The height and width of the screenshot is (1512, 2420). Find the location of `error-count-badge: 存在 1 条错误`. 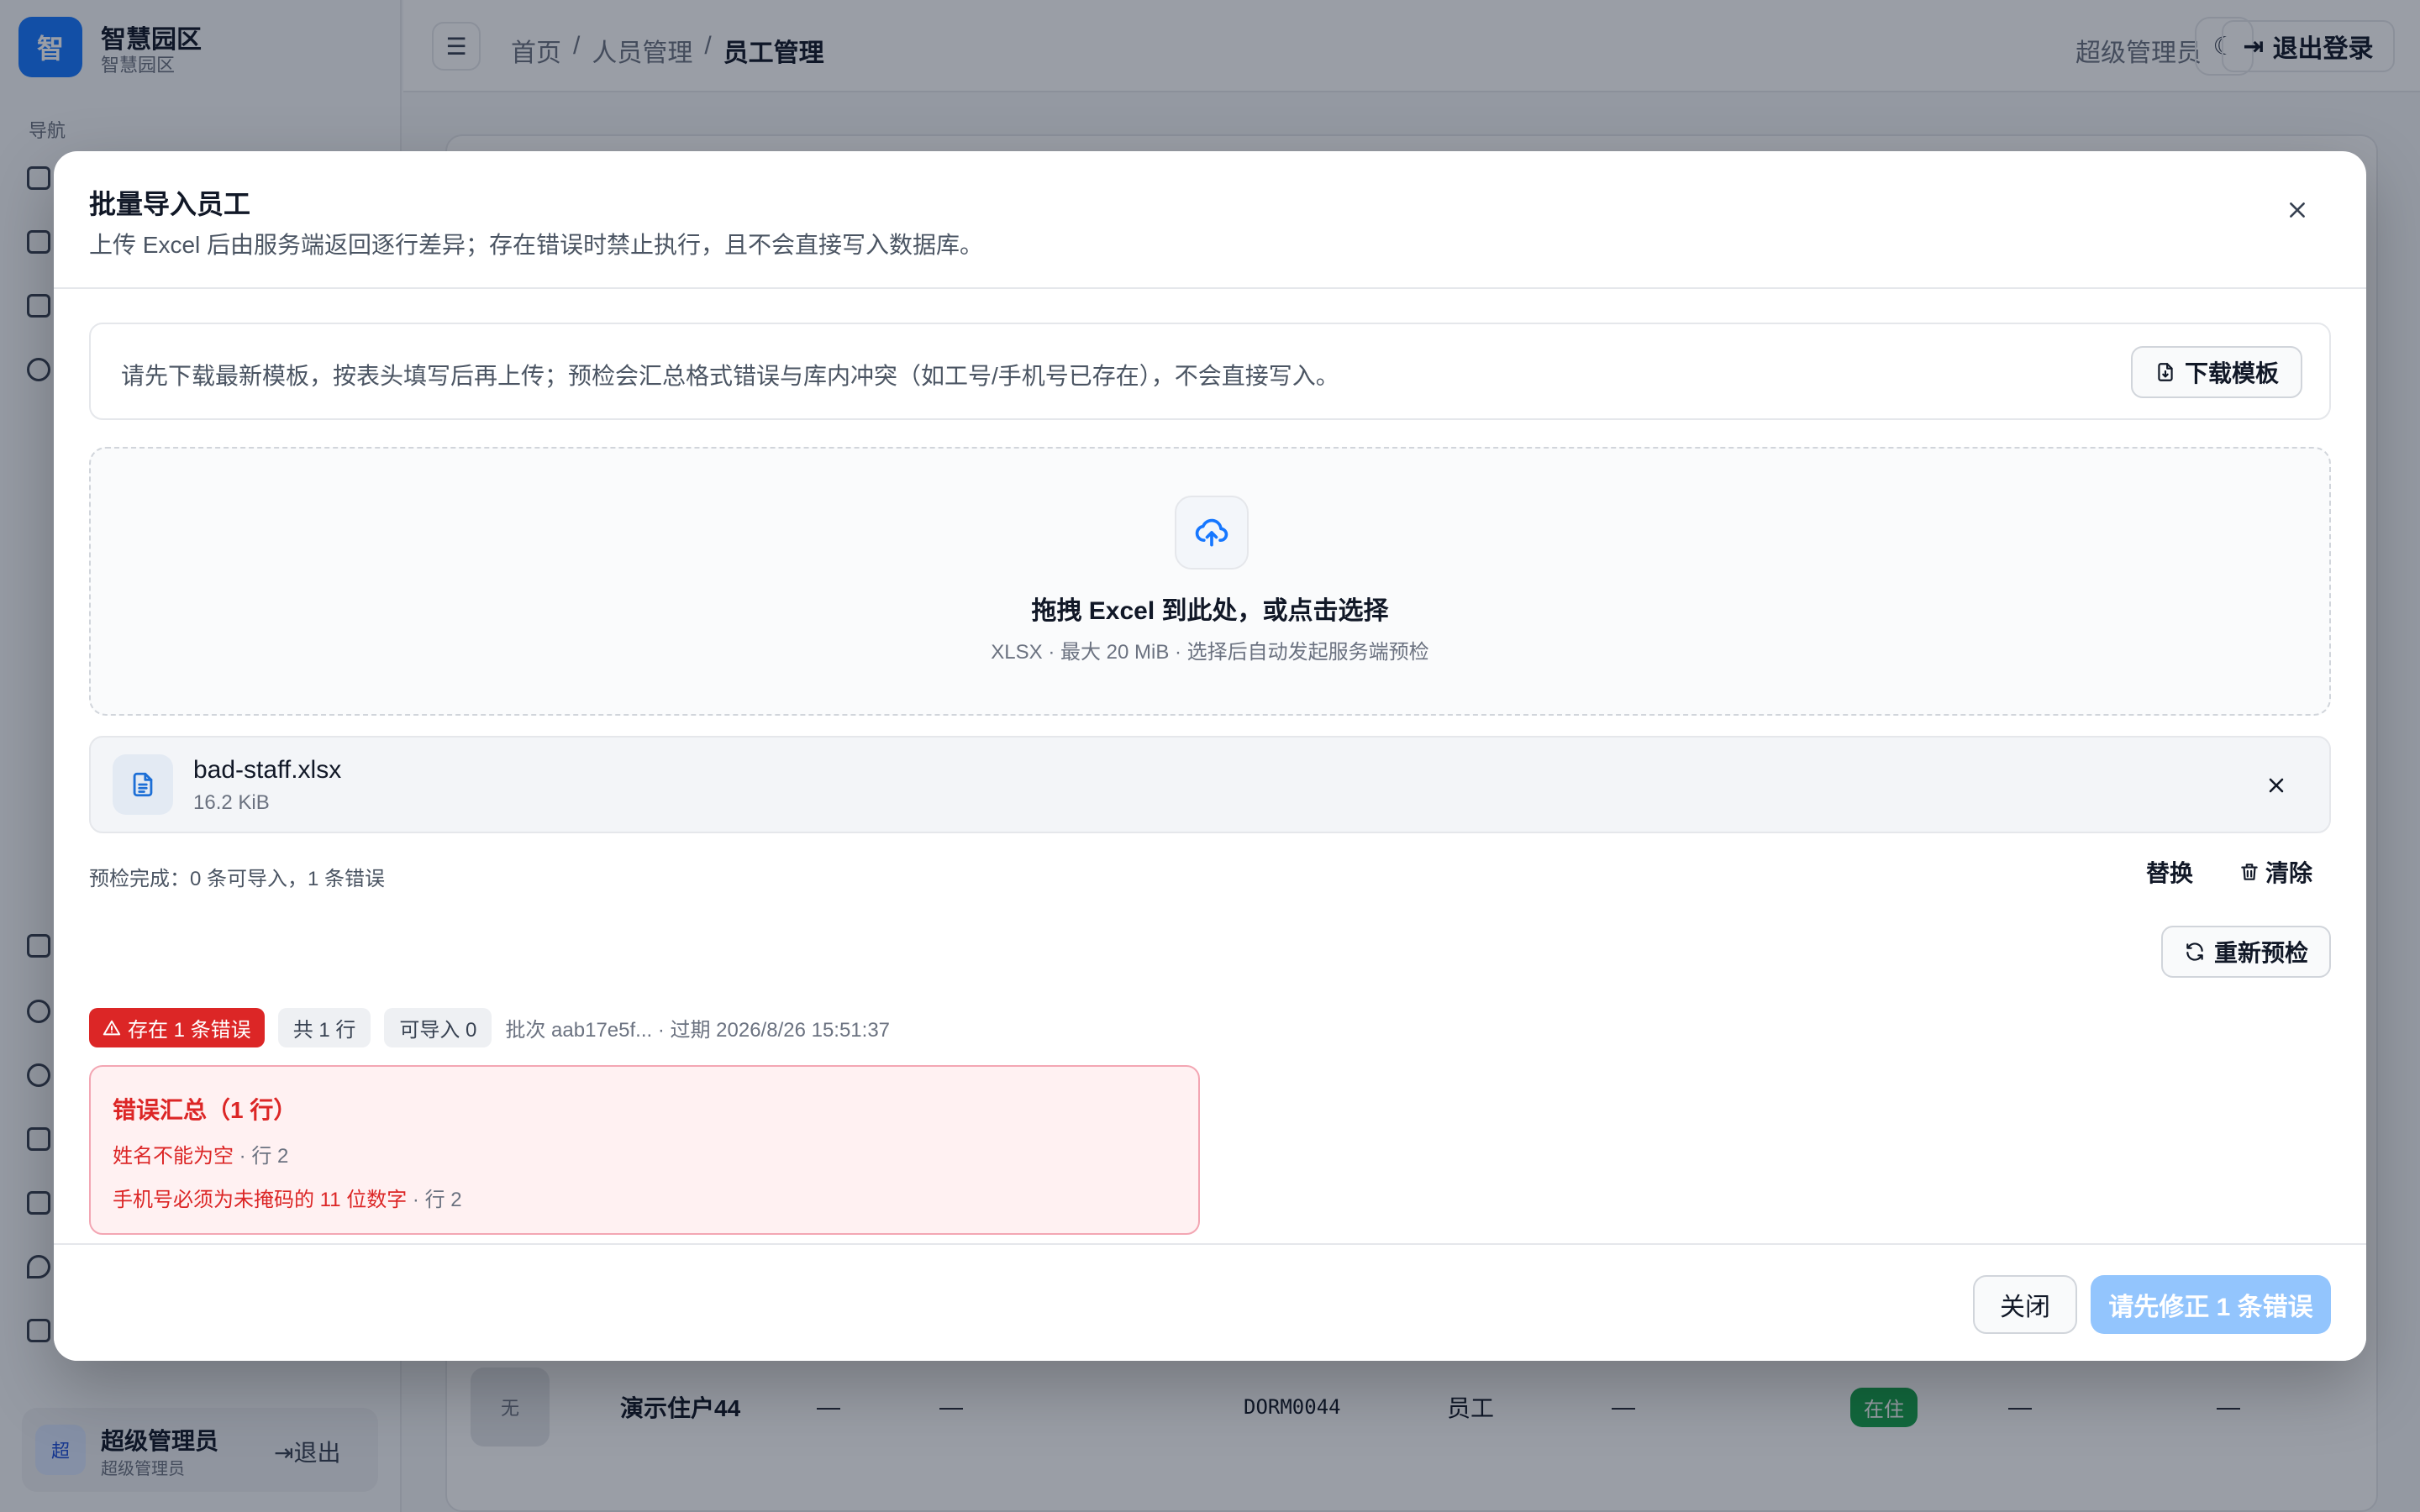

error-count-badge: 存在 1 条错误 is located at coordinates (177, 1027).